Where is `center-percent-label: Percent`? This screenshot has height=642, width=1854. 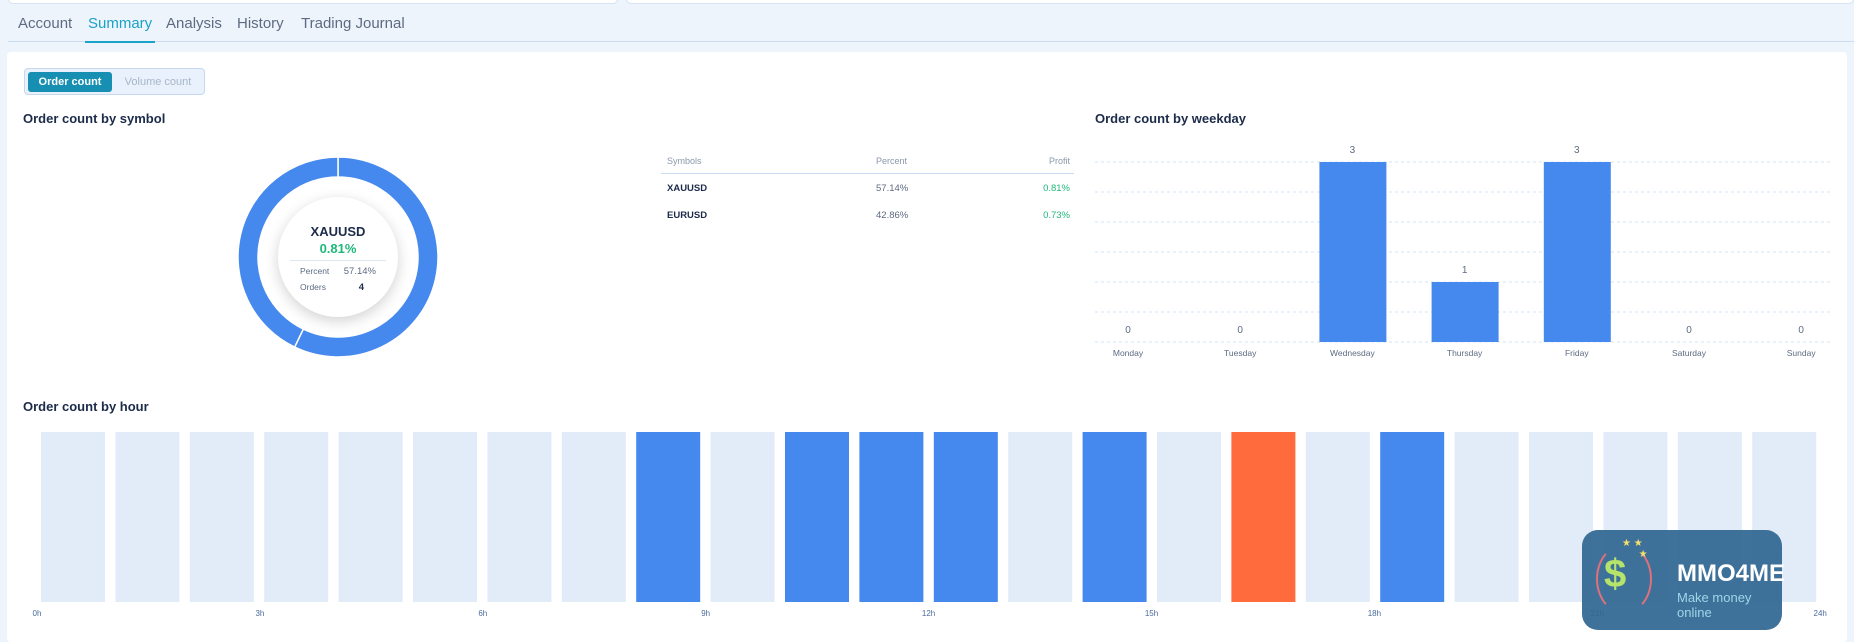
center-percent-label: Percent is located at coordinates (315, 271).